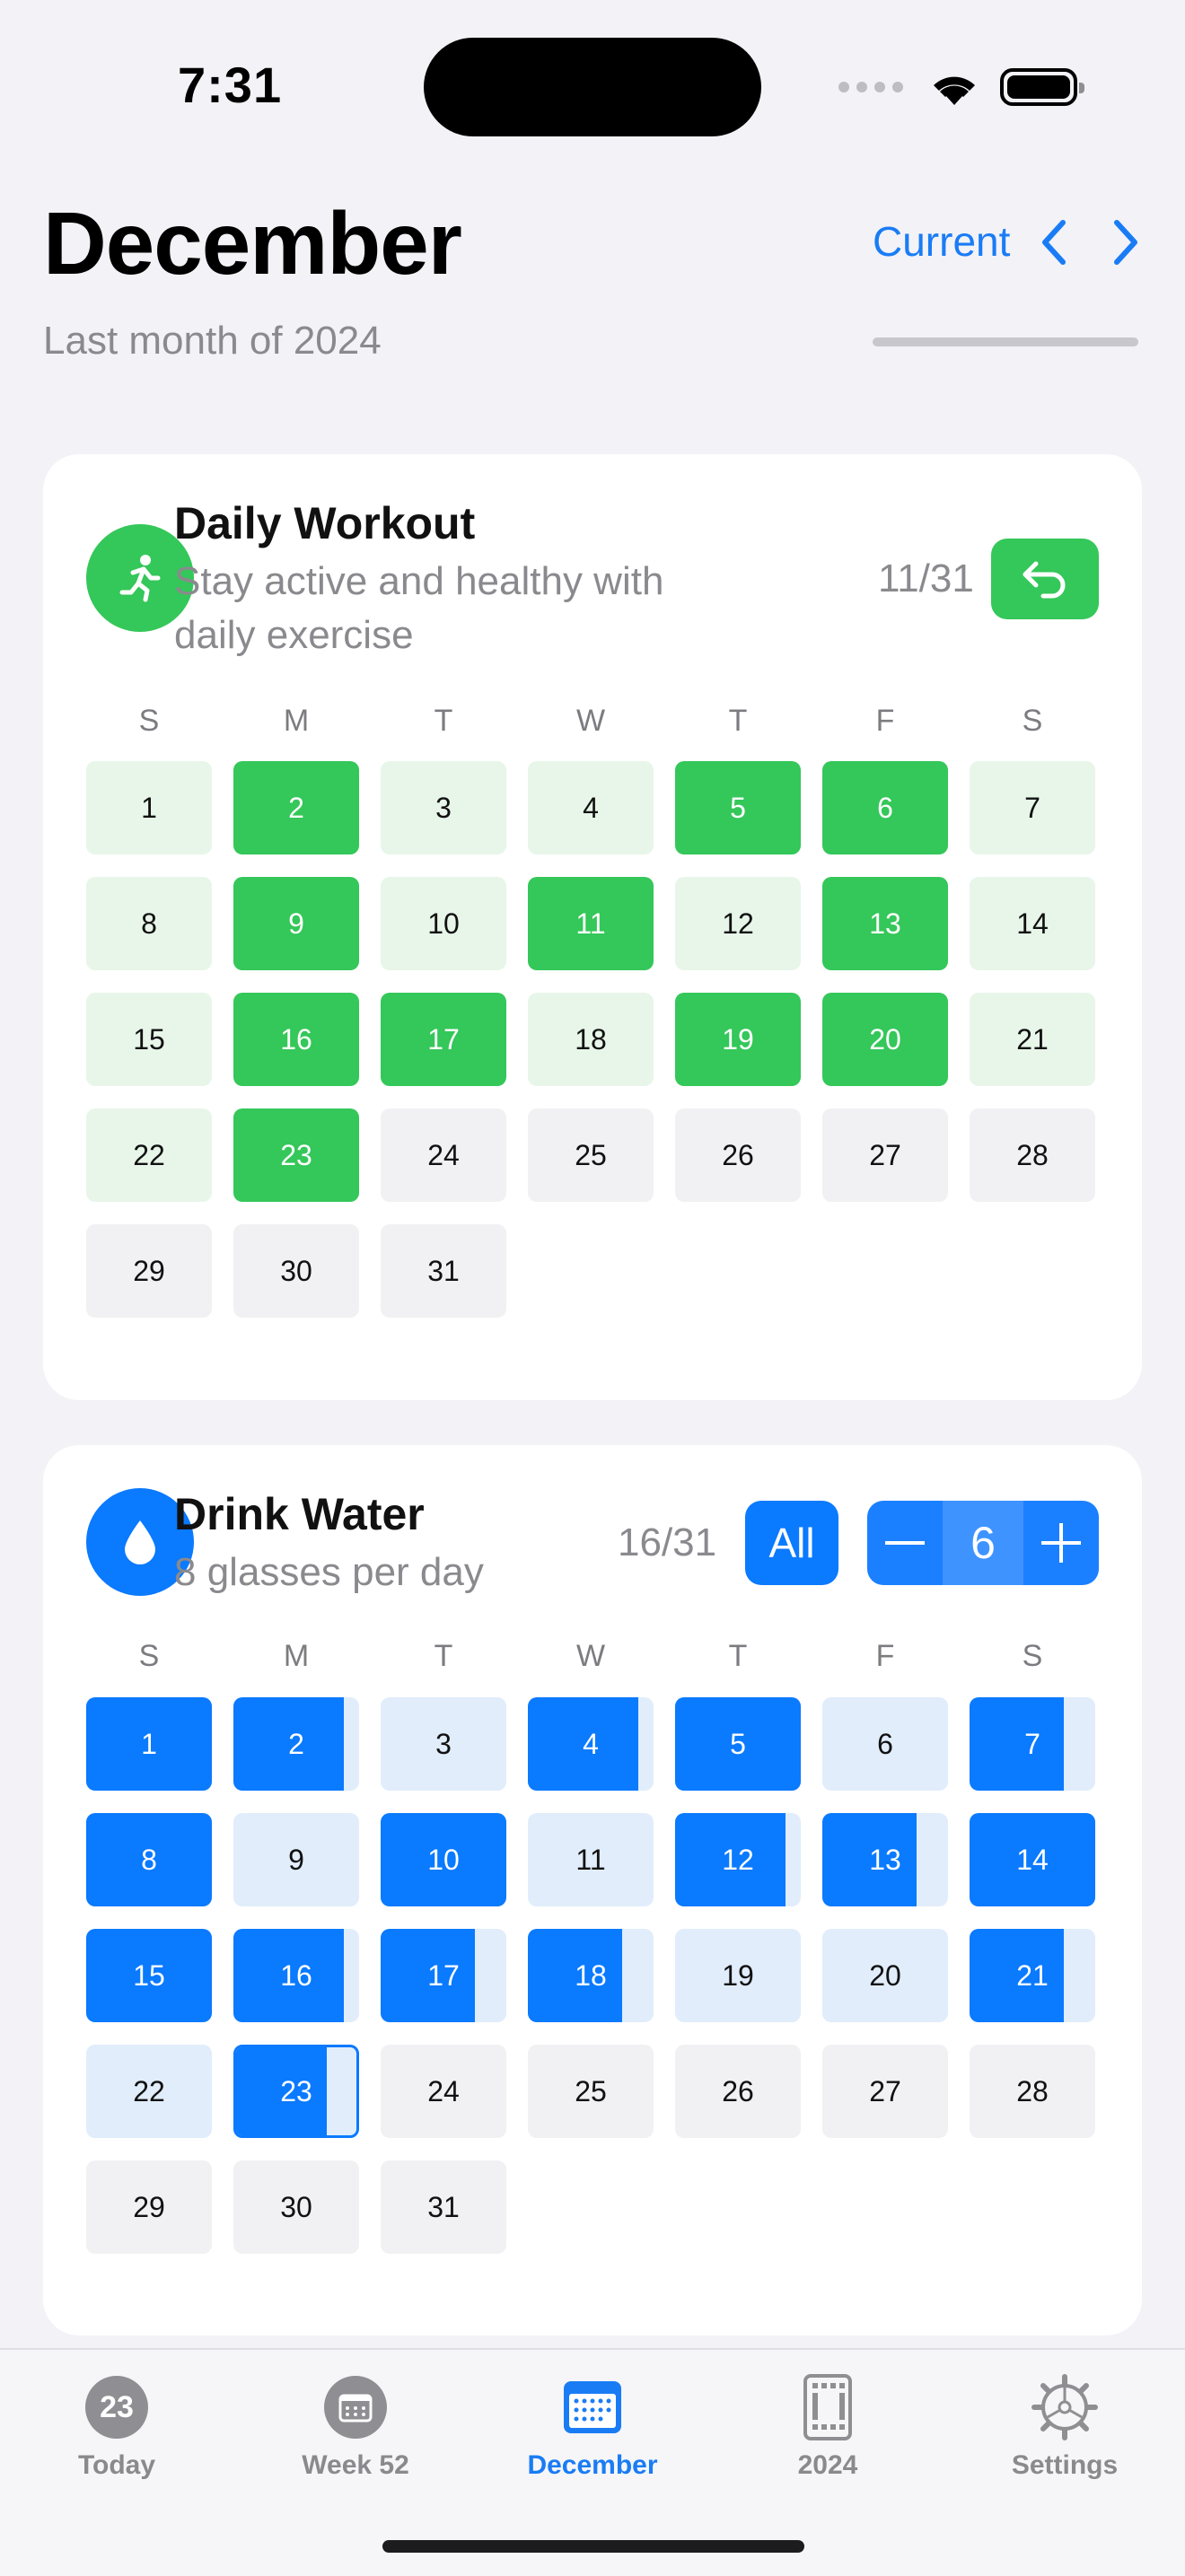  I want to click on tab-week: Week 52, so click(355, 2426).